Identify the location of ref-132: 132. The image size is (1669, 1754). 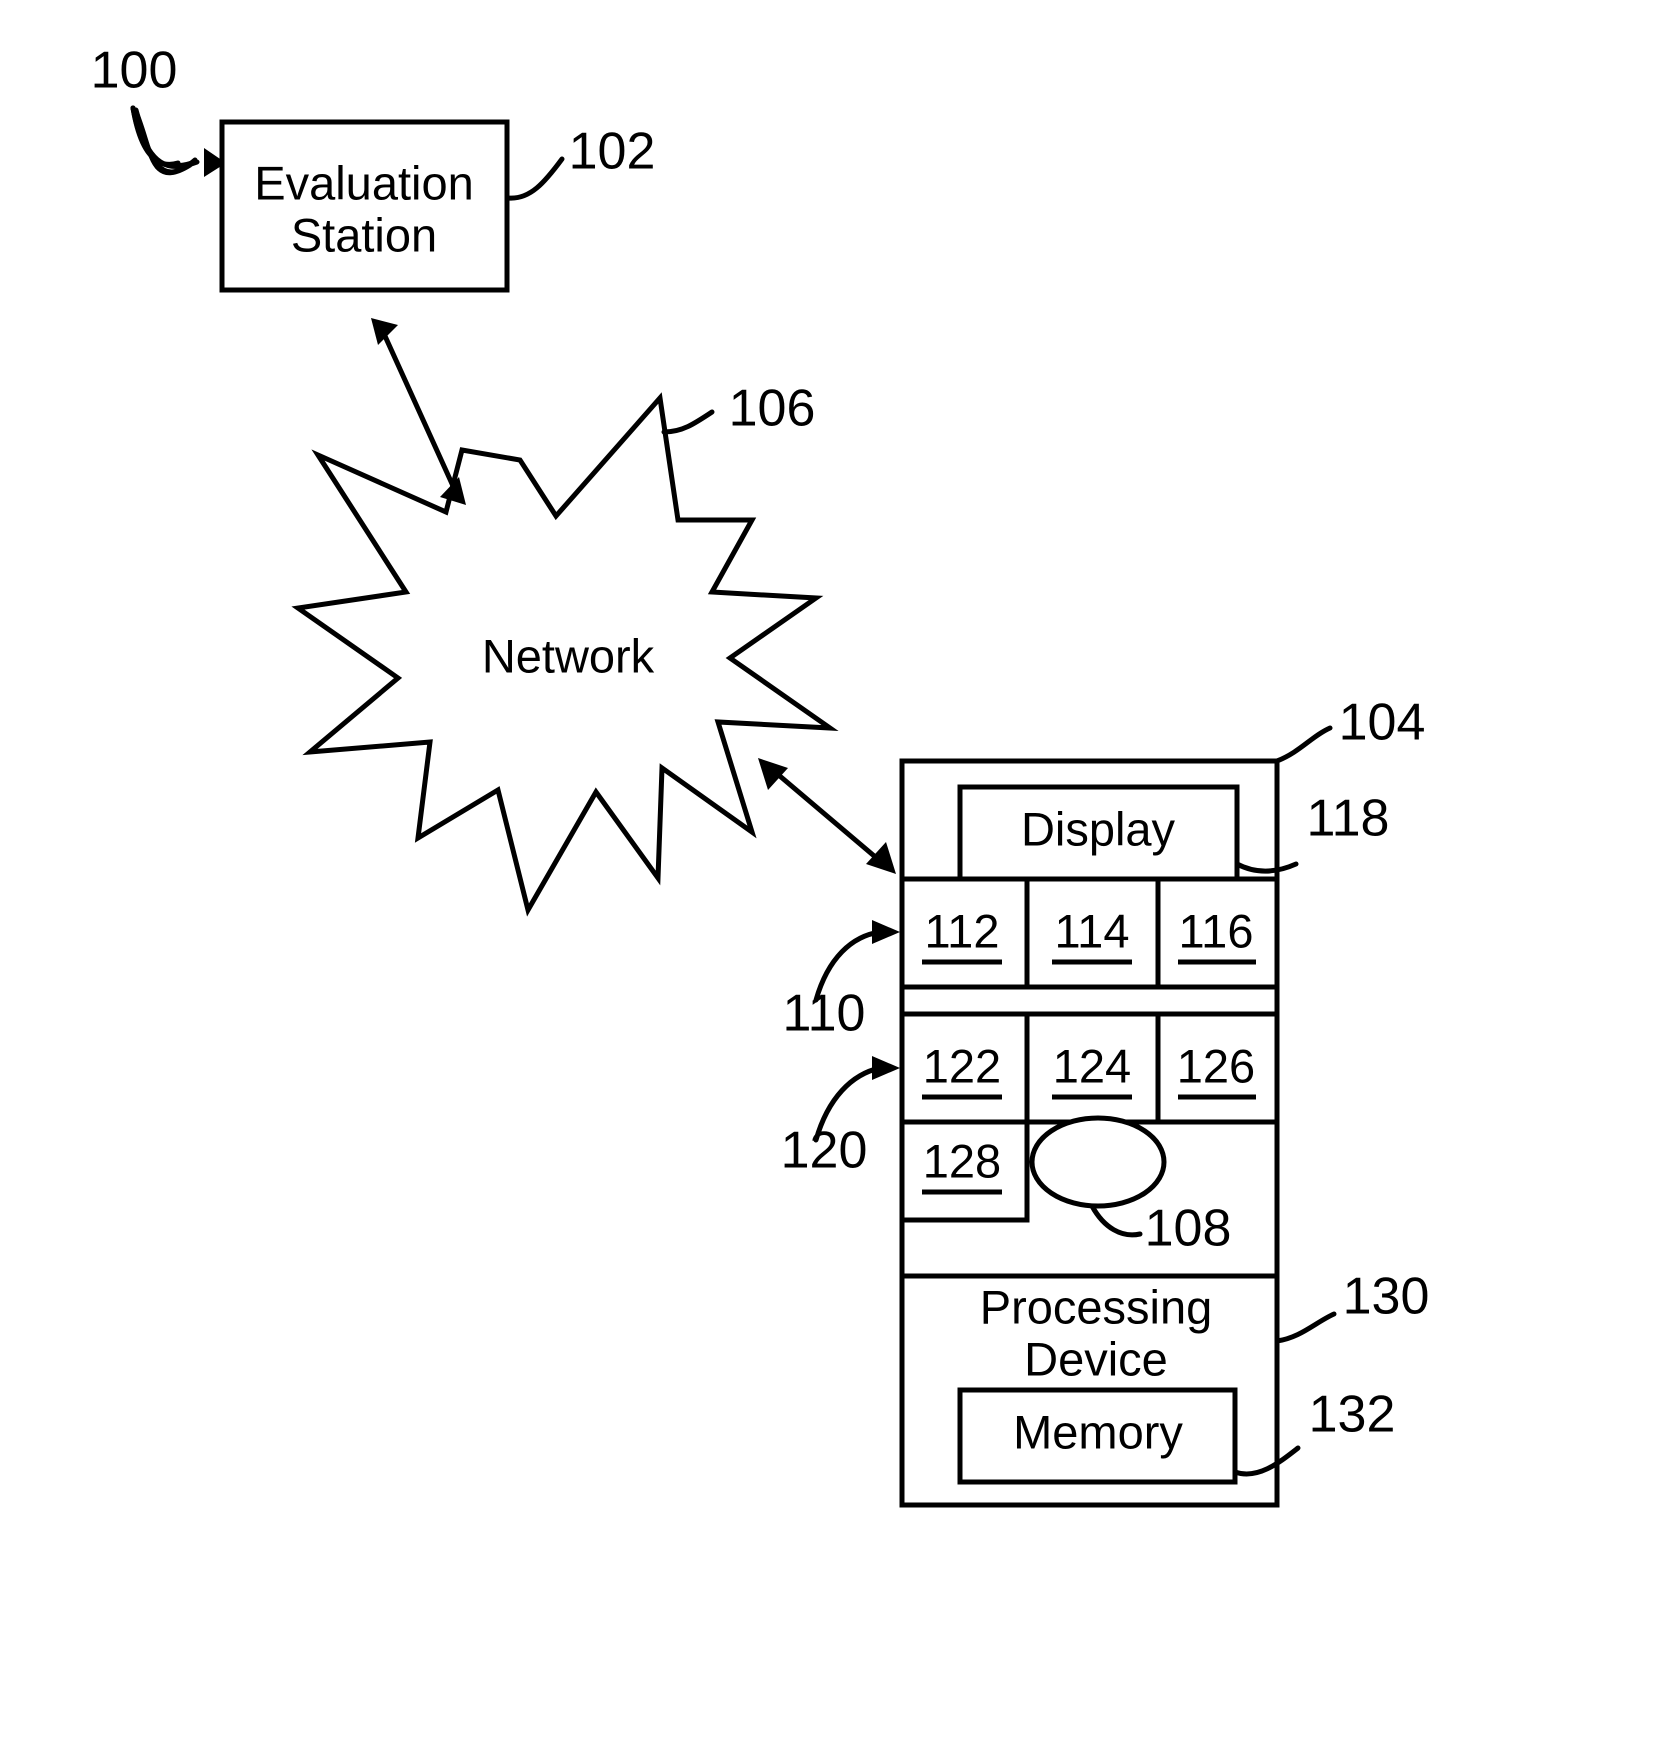
(1352, 1415).